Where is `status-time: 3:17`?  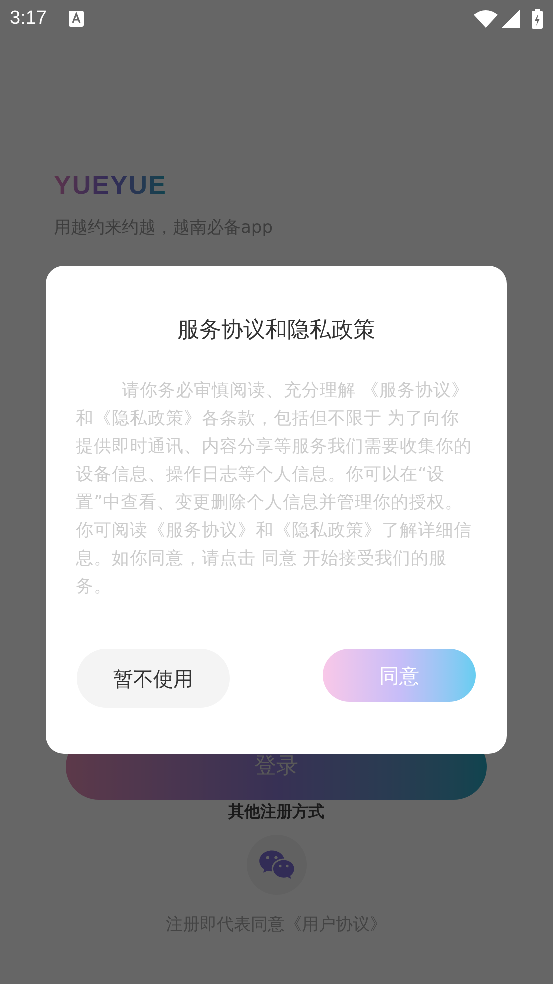
status-time: 3:17 is located at coordinates (28, 18).